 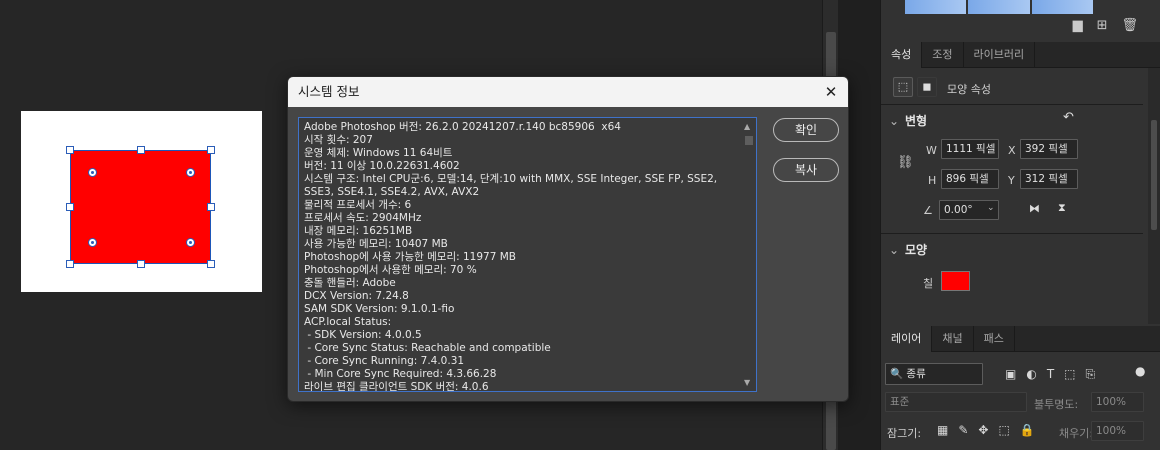 I want to click on tab-adjustments: 조정, so click(x=943, y=55).